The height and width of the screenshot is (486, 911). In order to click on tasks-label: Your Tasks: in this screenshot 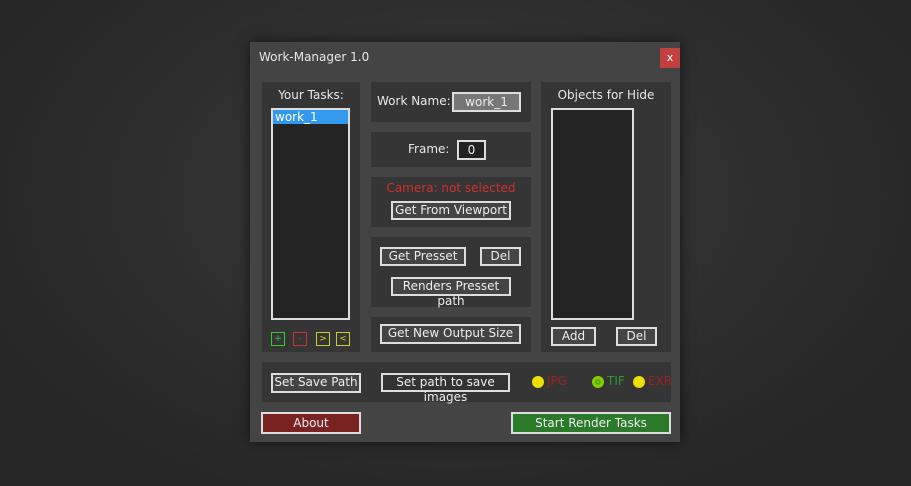, I will do `click(311, 95)`.